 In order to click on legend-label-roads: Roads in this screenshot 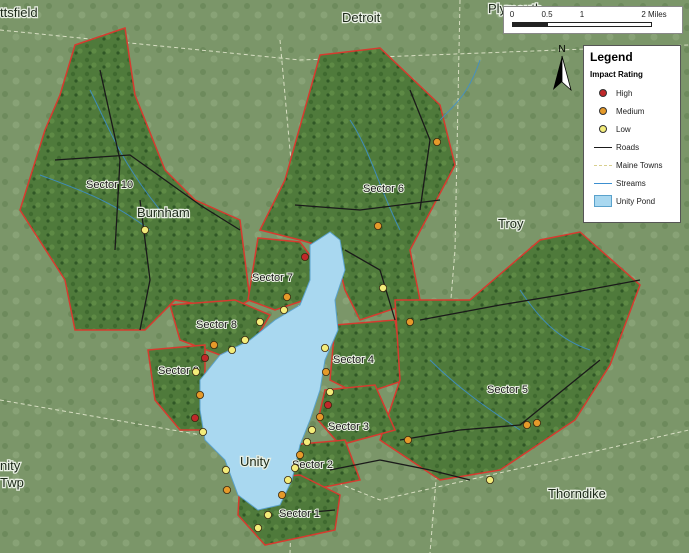, I will do `click(628, 147)`.